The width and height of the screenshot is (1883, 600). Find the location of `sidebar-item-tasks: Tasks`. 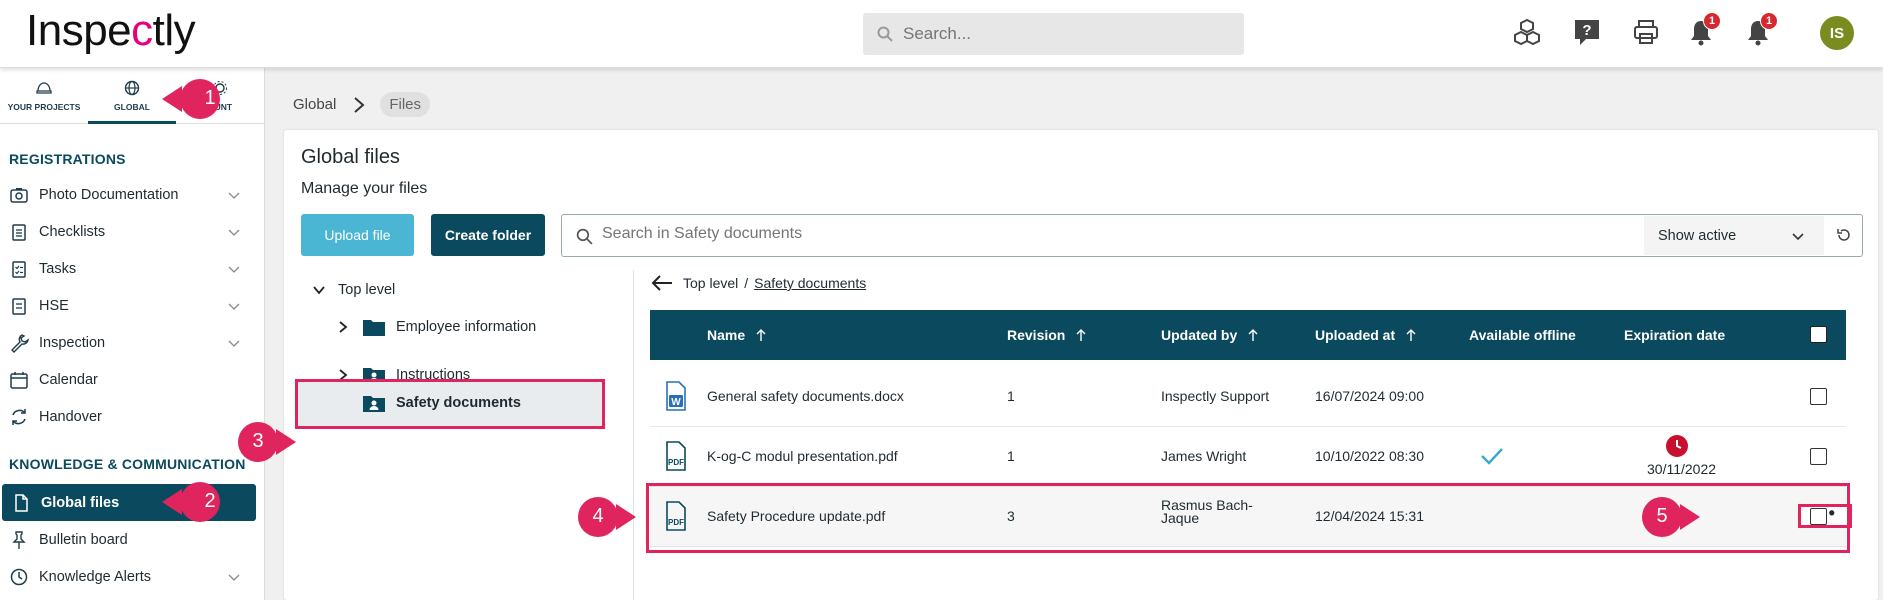

sidebar-item-tasks: Tasks is located at coordinates (132, 268).